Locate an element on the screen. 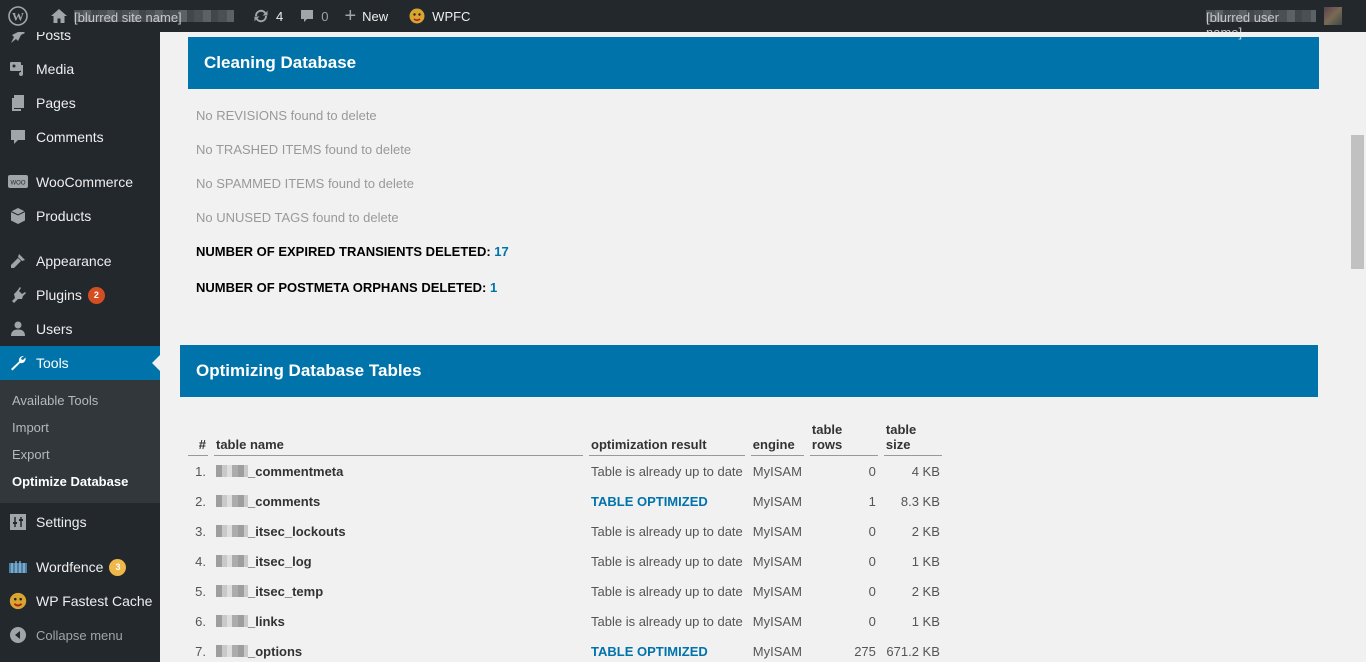 Image resolution: width=1366 pixels, height=662 pixels. wordpress-menu: W is located at coordinates (21, 16).